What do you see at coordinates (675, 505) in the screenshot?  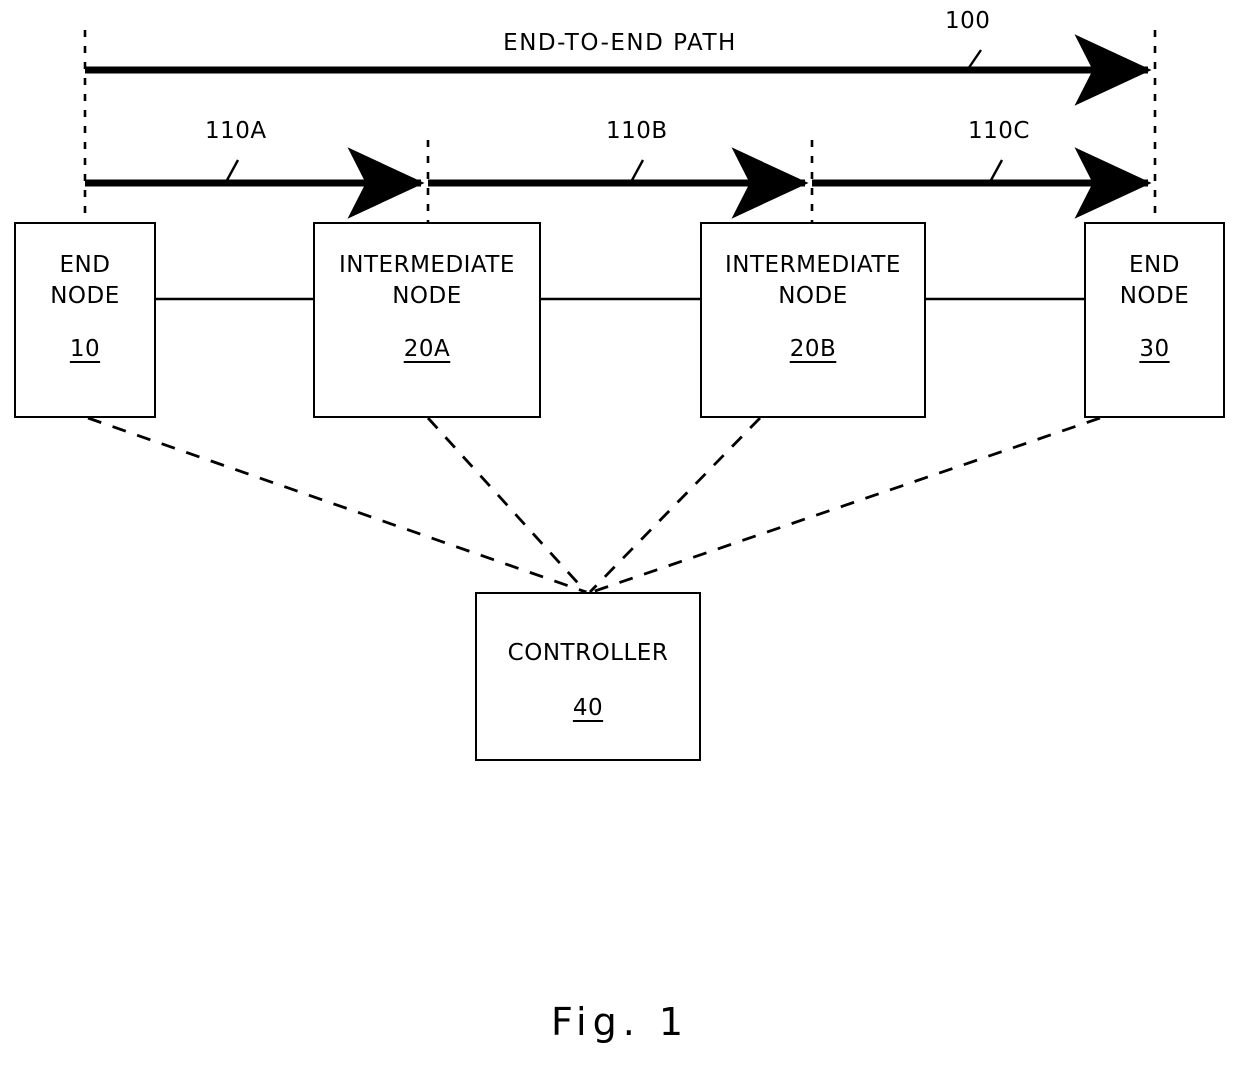 I see `control-link-node-20b` at bounding box center [675, 505].